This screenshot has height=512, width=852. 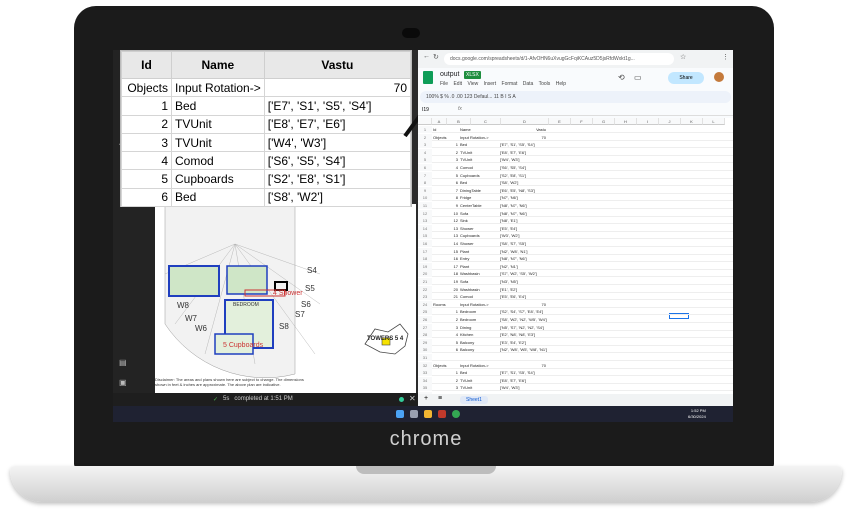 What do you see at coordinates (440, 398) in the screenshot?
I see `all-sheets-icon: ≡` at bounding box center [440, 398].